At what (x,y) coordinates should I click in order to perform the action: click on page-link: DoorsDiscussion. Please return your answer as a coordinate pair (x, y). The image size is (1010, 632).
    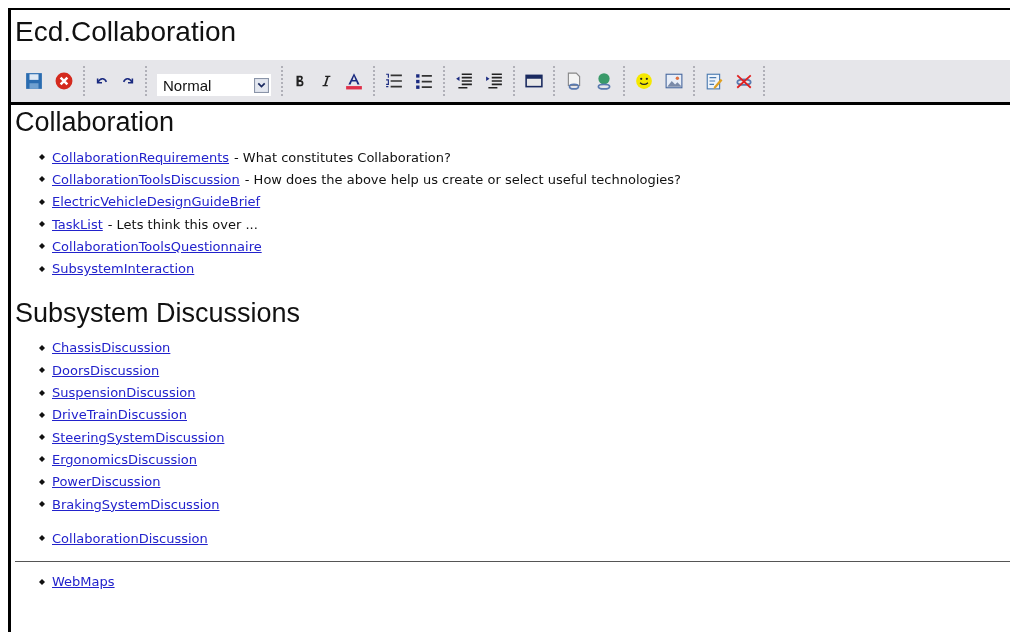
    Looking at the image, I should click on (106, 370).